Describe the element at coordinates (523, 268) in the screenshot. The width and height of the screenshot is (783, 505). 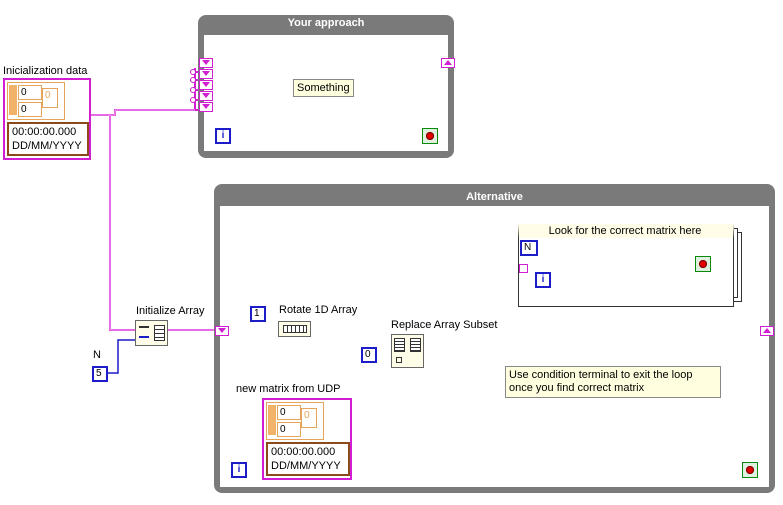
I see `inner-loop-tunnel` at that location.